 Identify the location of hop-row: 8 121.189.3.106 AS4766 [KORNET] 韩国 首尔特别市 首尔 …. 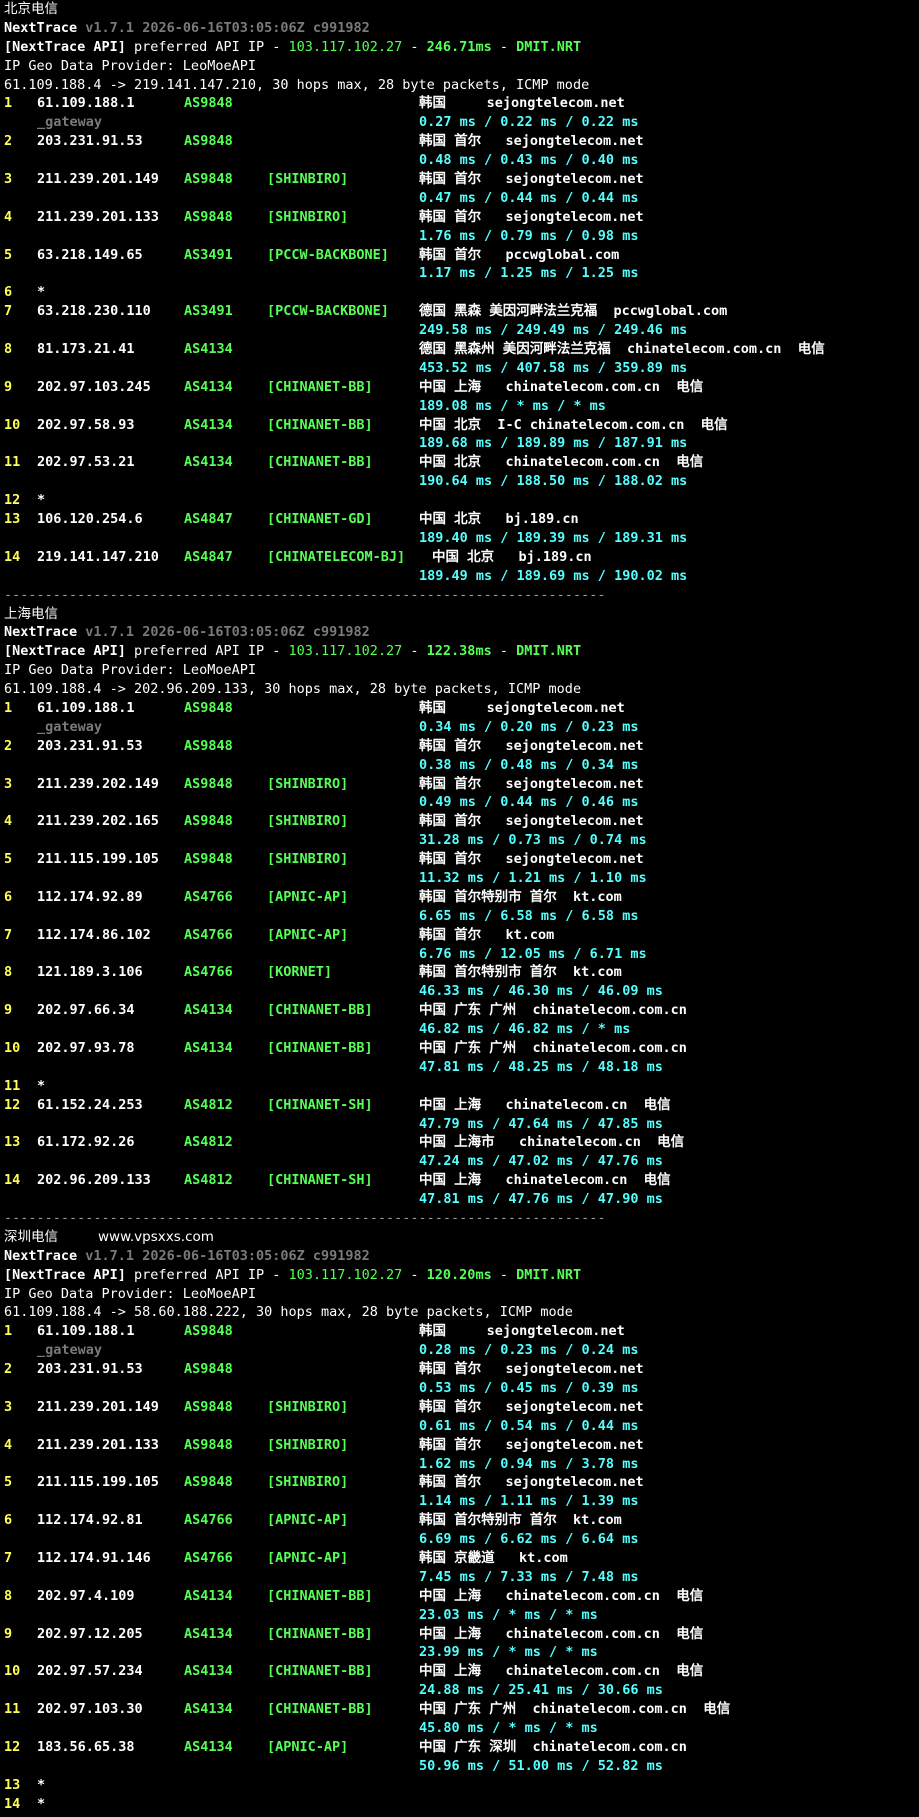
(461, 972).